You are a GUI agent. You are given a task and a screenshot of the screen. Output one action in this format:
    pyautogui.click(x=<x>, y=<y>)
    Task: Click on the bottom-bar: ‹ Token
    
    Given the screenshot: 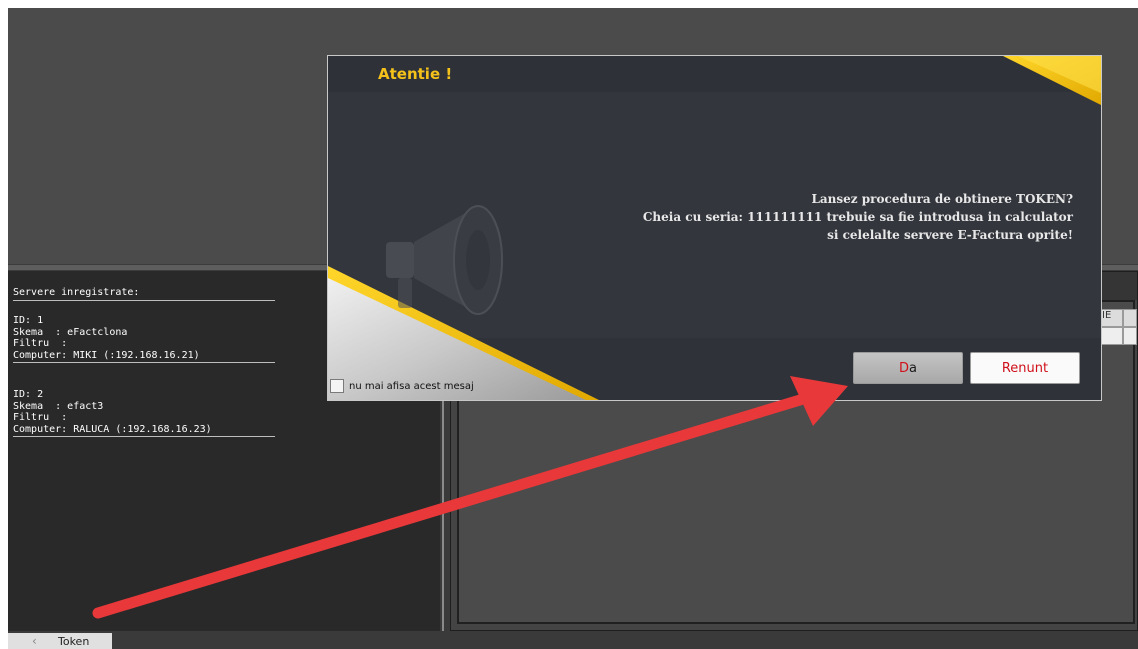 What is the action you would take?
    pyautogui.click(x=573, y=640)
    